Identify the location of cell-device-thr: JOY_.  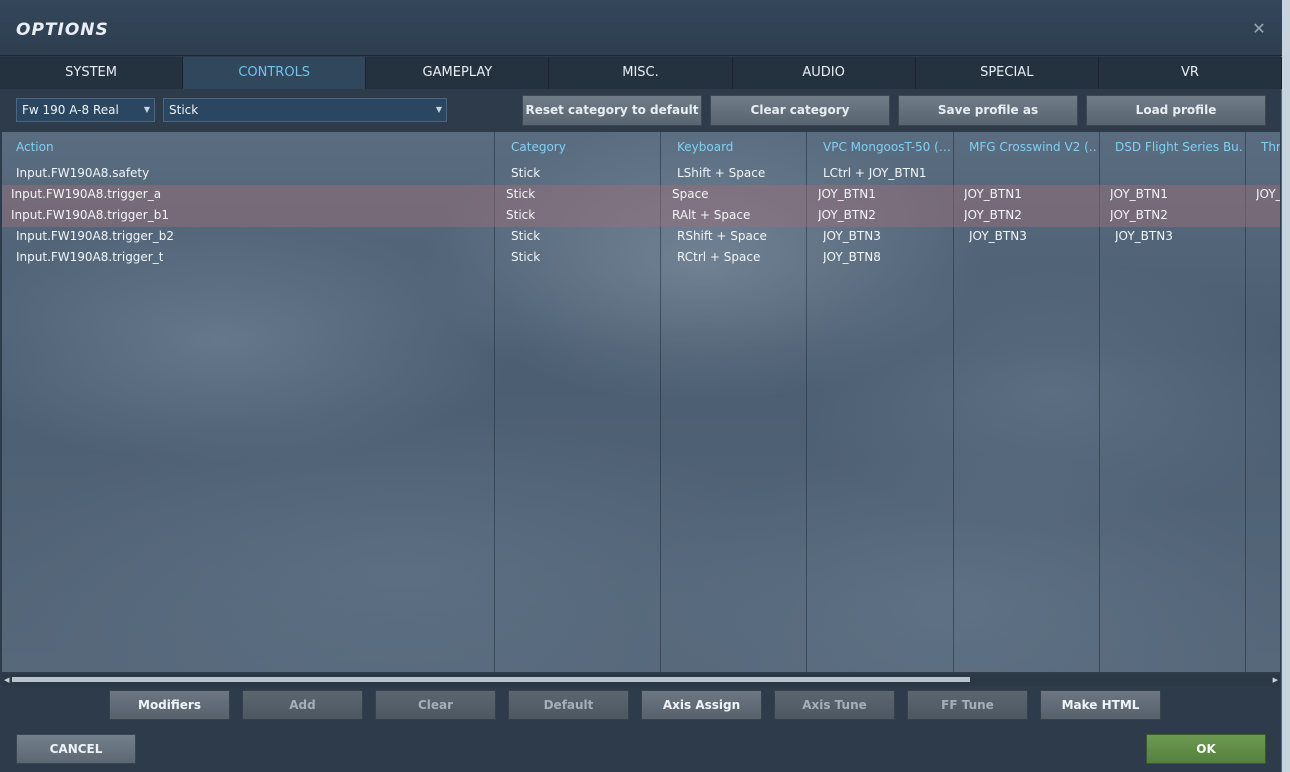
(1268, 194).